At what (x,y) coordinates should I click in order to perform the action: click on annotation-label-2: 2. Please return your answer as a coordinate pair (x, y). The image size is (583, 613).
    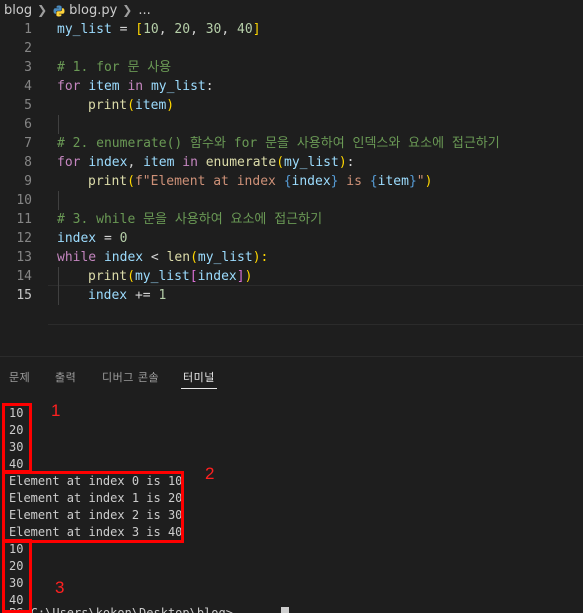
    Looking at the image, I should click on (210, 473).